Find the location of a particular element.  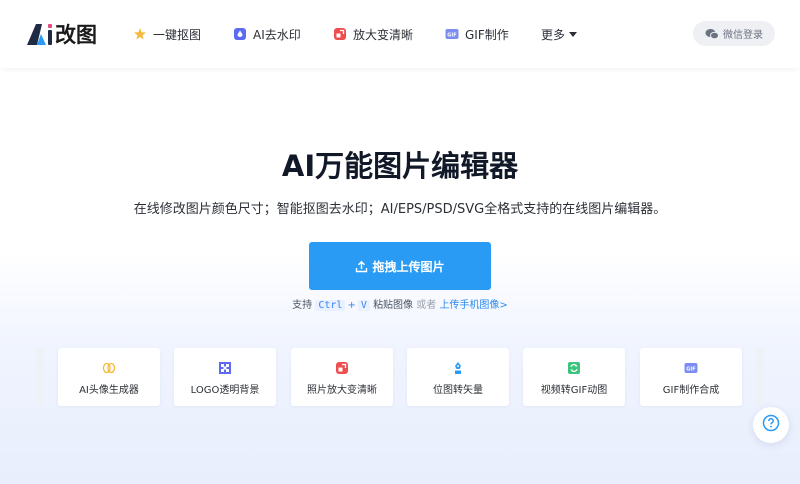

tool-label: 位图转矢量 is located at coordinates (458, 390).